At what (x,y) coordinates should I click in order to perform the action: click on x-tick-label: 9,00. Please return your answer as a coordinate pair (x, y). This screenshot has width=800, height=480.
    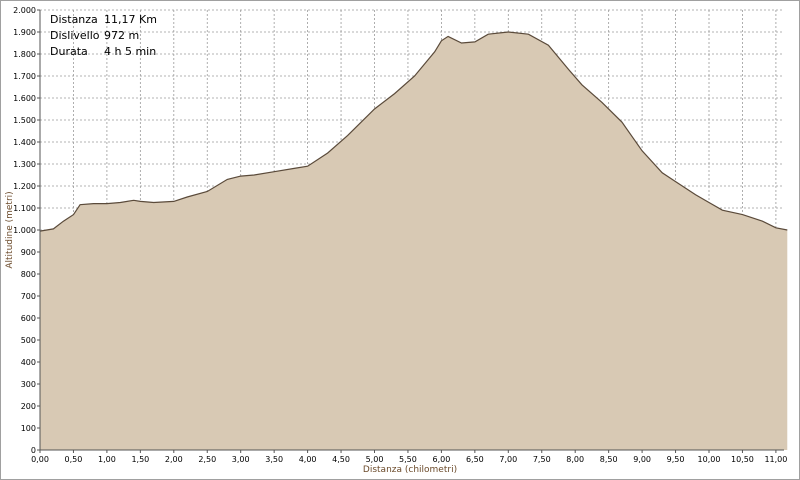
    Looking at the image, I should click on (642, 459).